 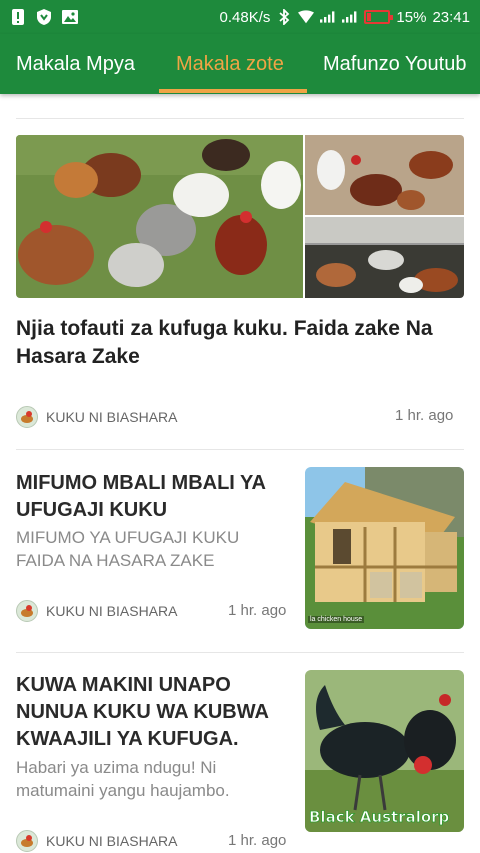 What do you see at coordinates (75, 64) in the screenshot?
I see `tab-makala-mpya: Makala Mpya` at bounding box center [75, 64].